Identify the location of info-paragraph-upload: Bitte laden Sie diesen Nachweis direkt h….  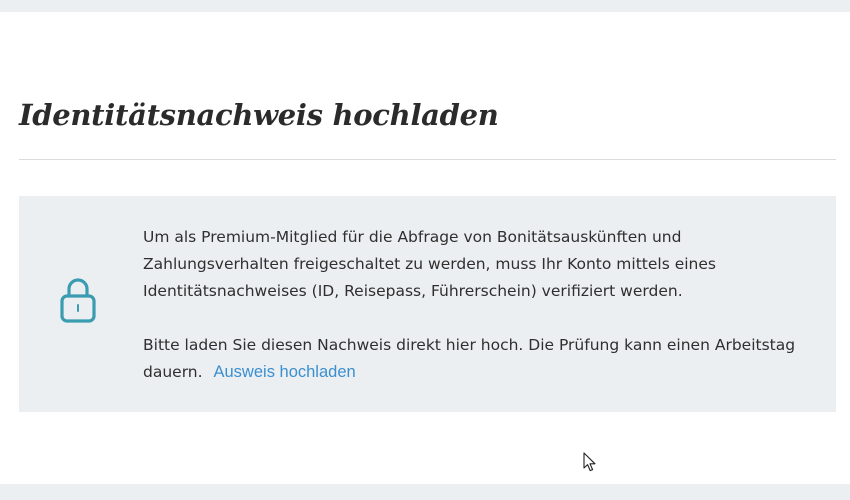
(478, 359).